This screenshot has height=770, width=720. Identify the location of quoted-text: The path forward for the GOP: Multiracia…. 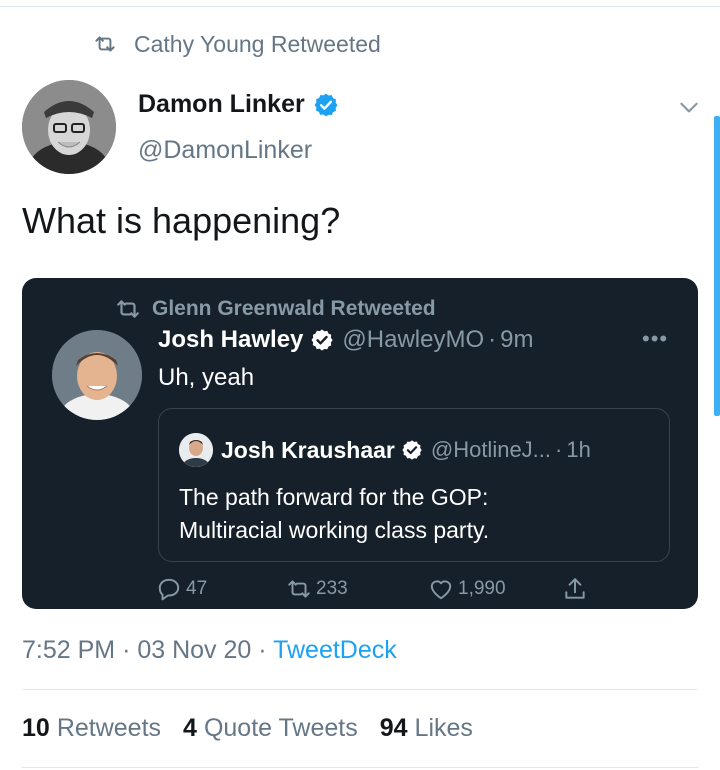
(334, 514).